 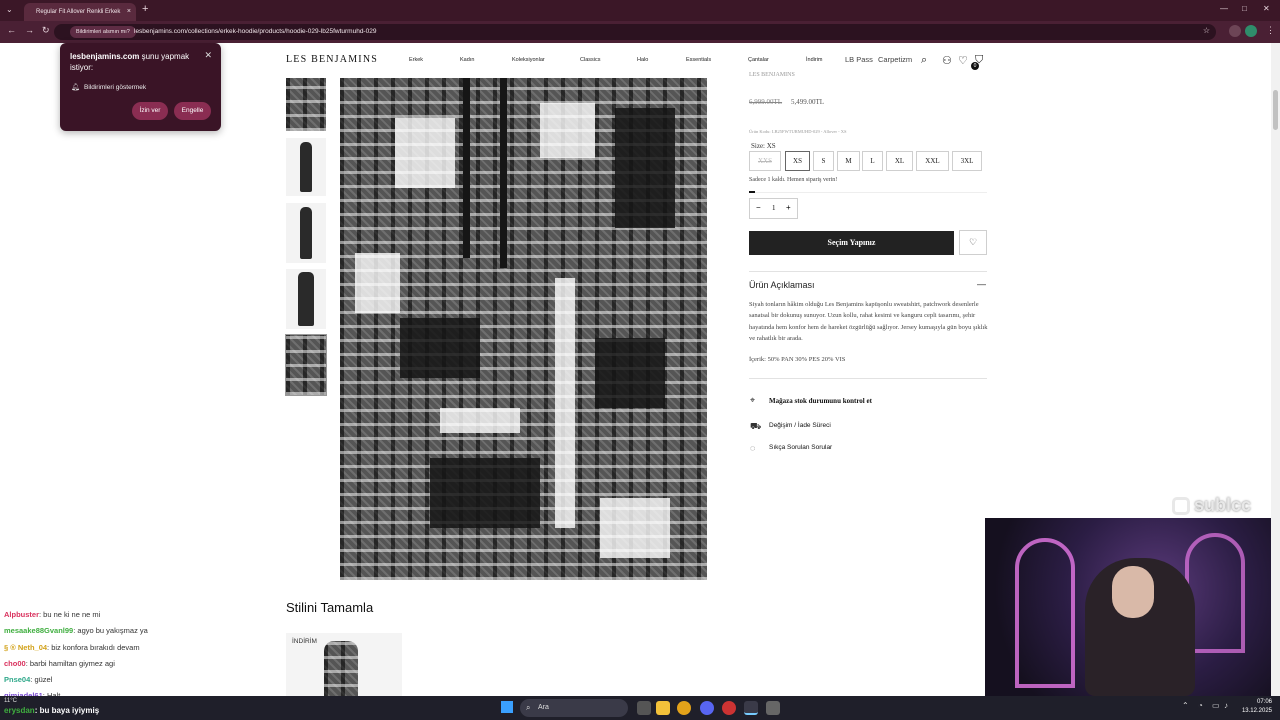 What do you see at coordinates (93, 647) in the screenshot?
I see `chat-text: : biz konfora bırakıdı devam` at bounding box center [93, 647].